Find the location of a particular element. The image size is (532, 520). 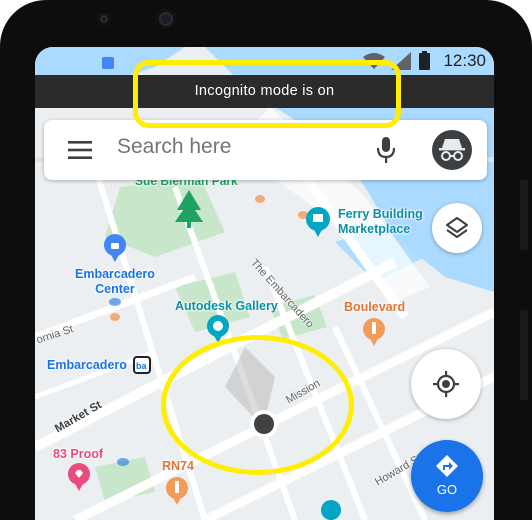

place-label-rn74: RN74 is located at coordinates (178, 466).